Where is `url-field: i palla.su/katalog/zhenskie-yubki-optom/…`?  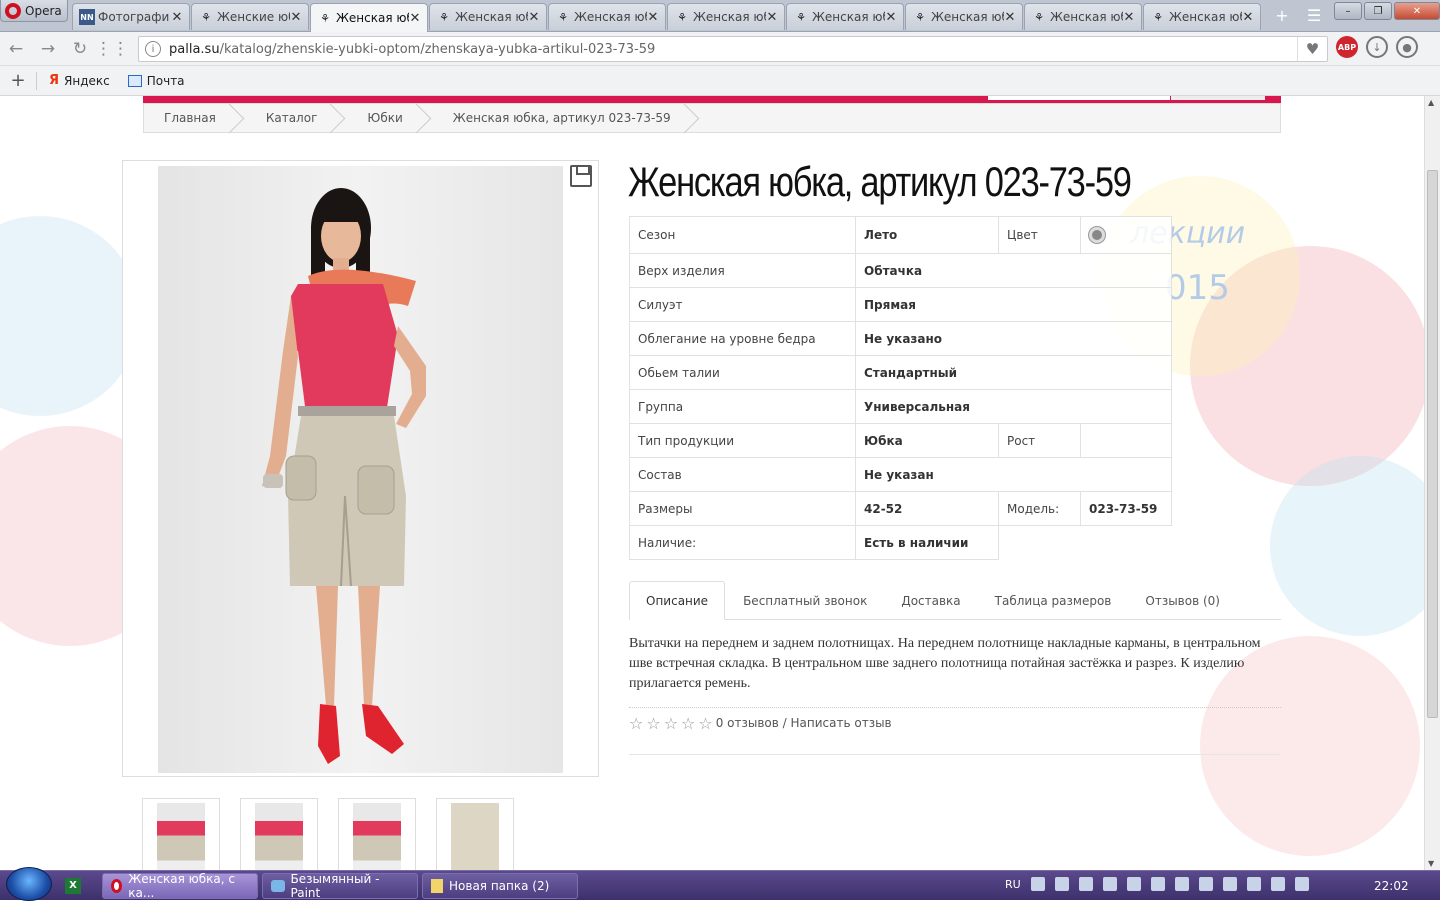
url-field: i palla.su/katalog/zhenskie-yubki-optom/… is located at coordinates (733, 49).